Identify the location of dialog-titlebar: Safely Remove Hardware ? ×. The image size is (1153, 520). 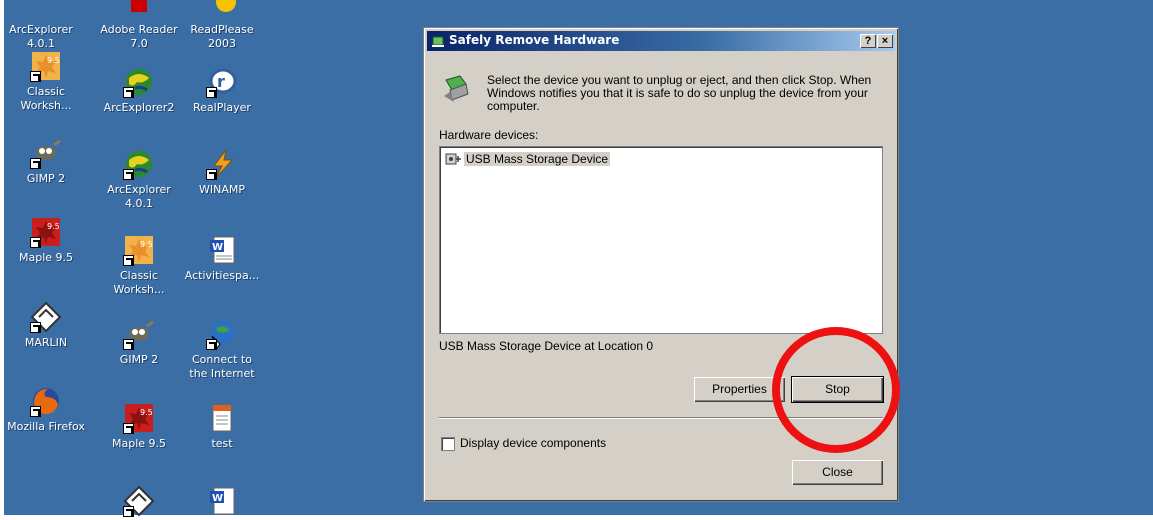
(661, 41).